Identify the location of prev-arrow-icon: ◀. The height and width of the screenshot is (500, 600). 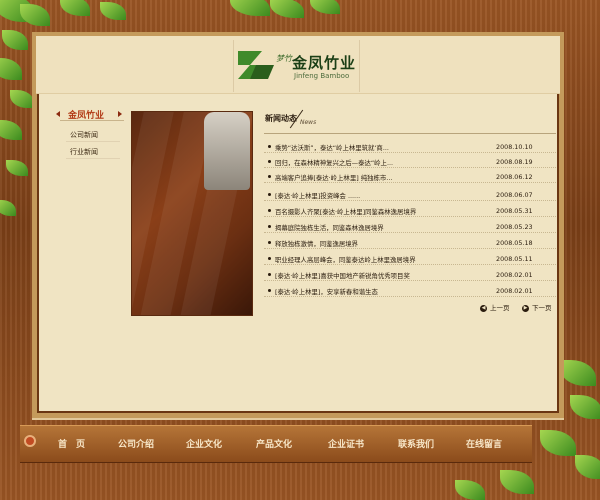
(483, 308).